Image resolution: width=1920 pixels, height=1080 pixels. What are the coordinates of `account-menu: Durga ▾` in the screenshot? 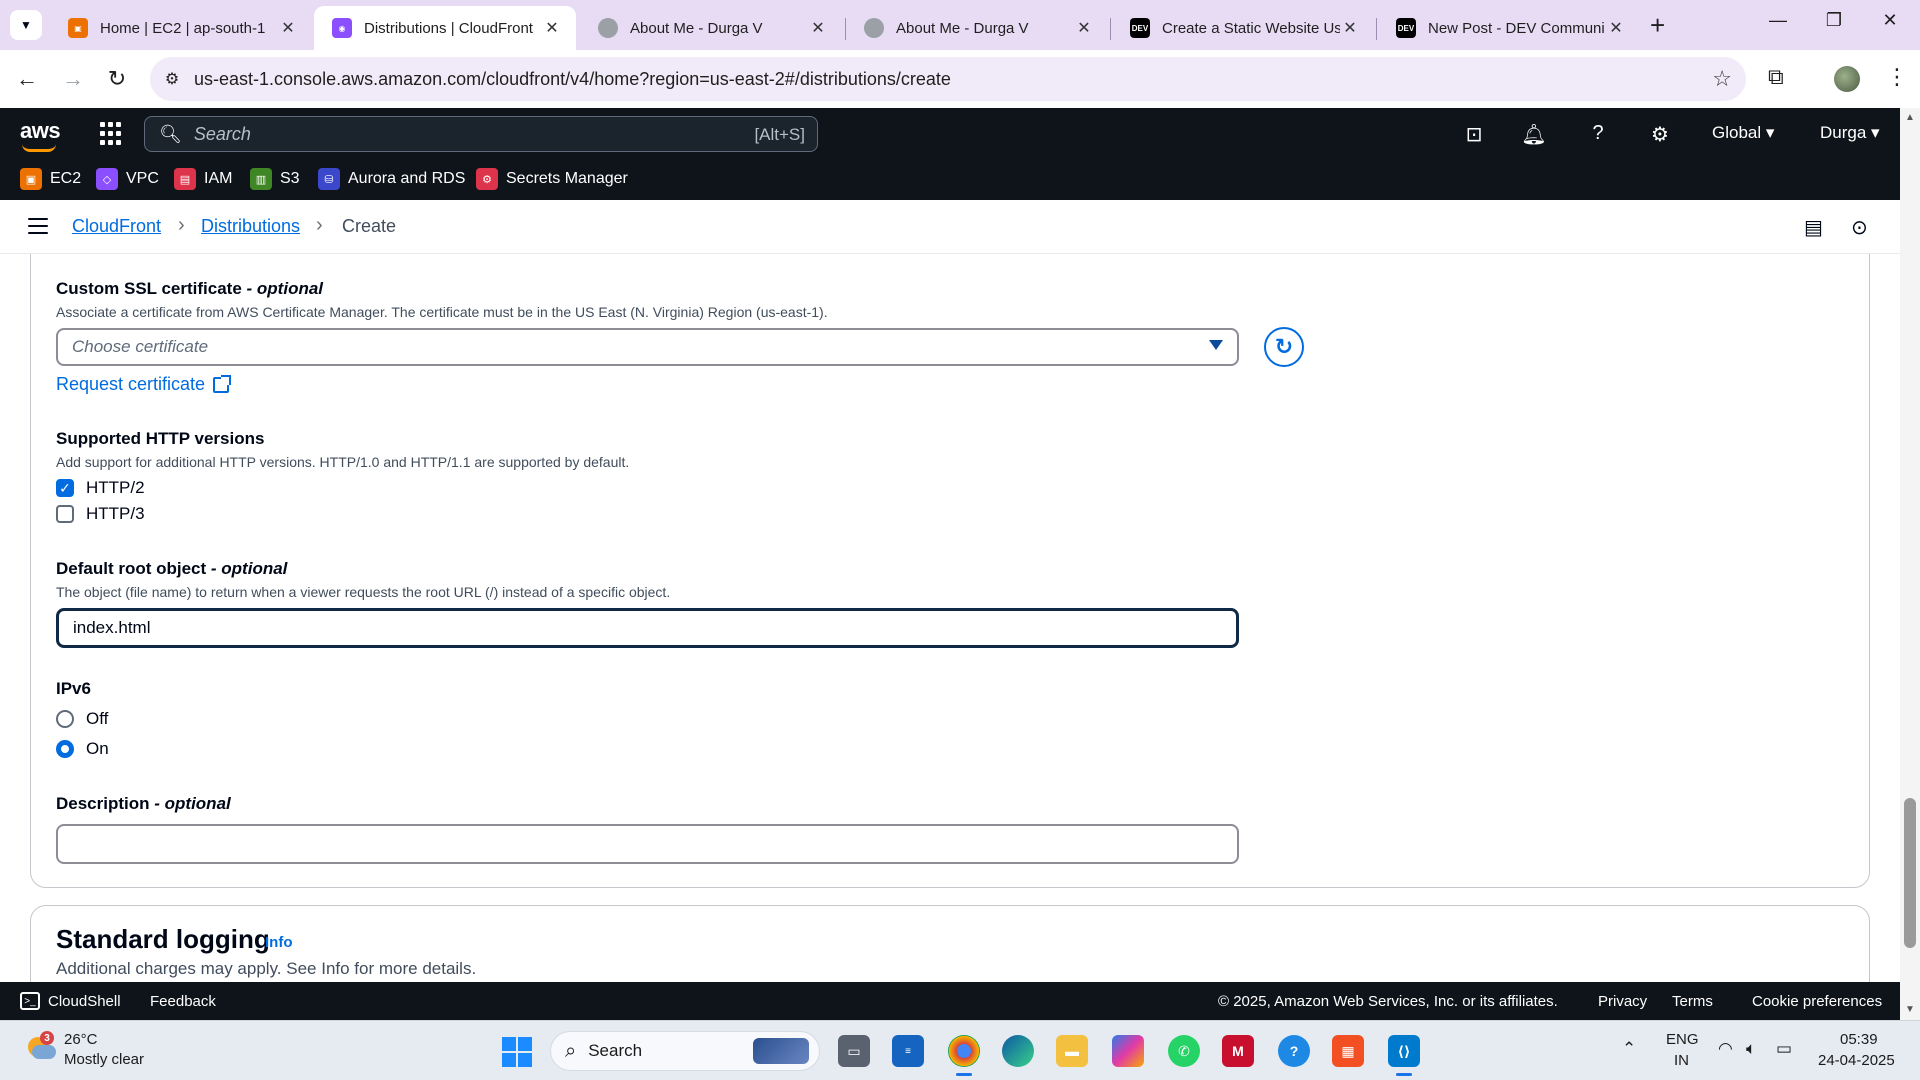 It's located at (1850, 133).